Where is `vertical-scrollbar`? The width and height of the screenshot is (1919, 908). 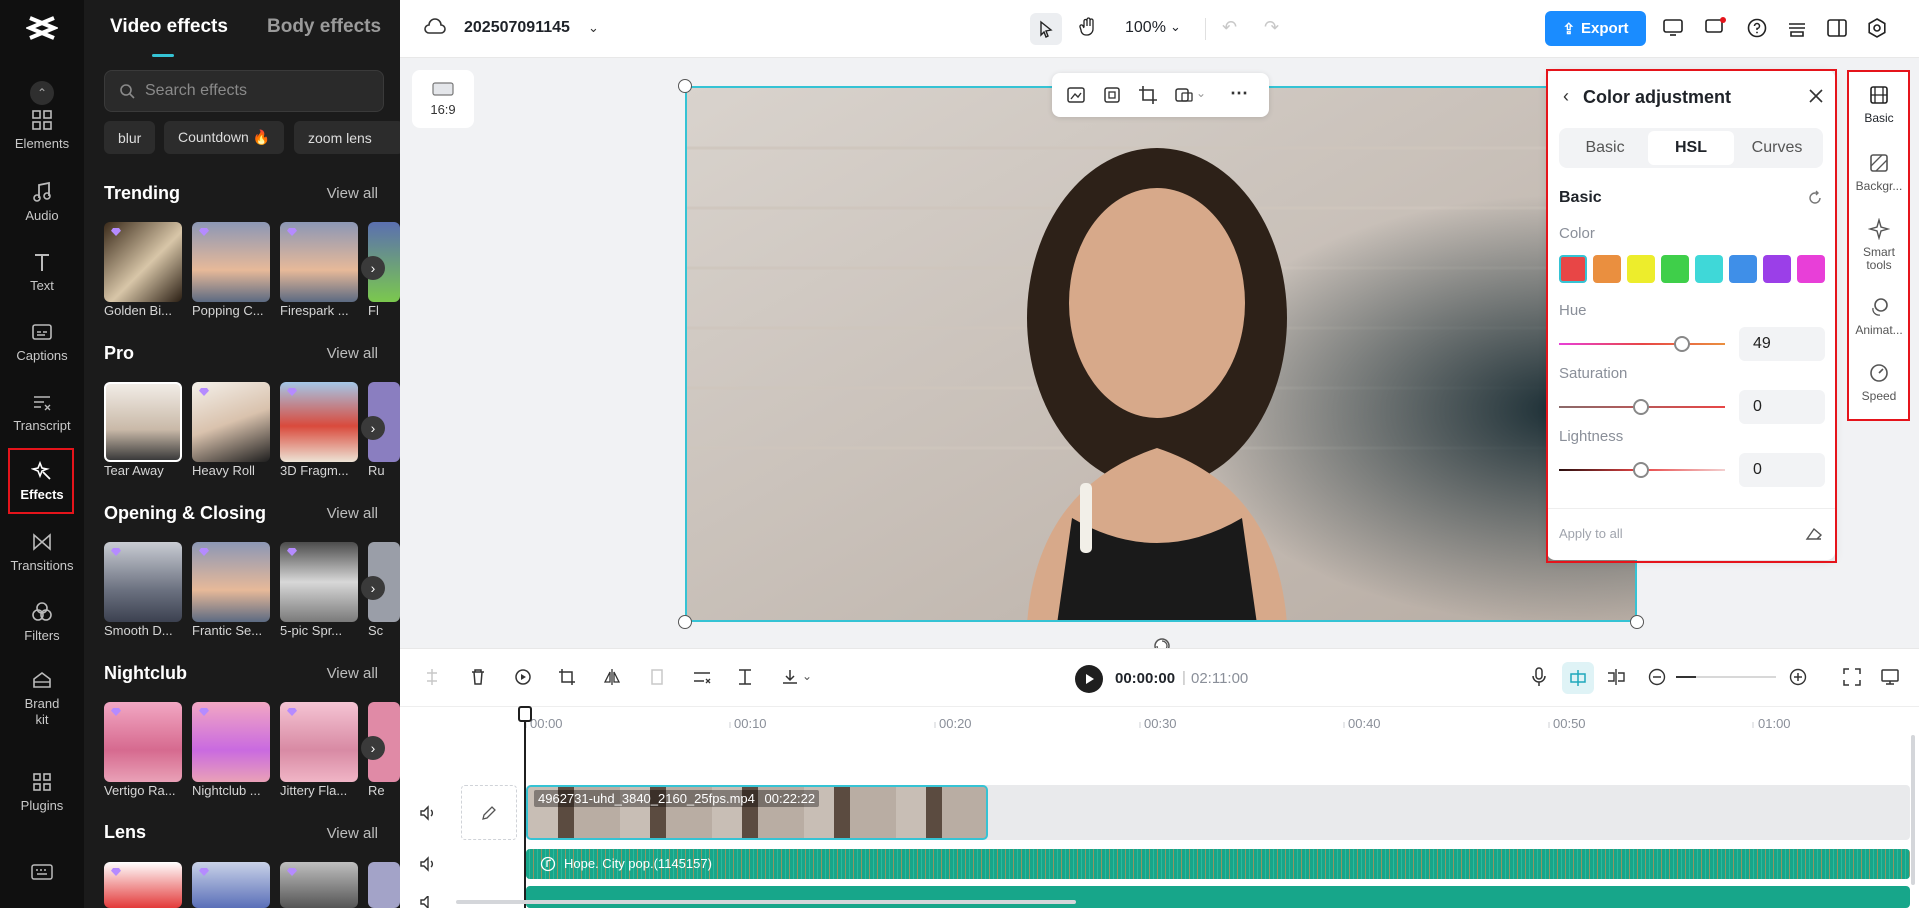
vertical-scrollbar is located at coordinates (1913, 810).